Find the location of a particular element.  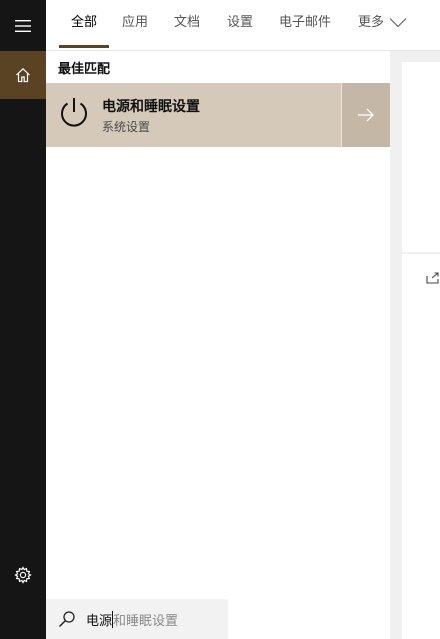

active-tab-indicator is located at coordinates (84, 46).